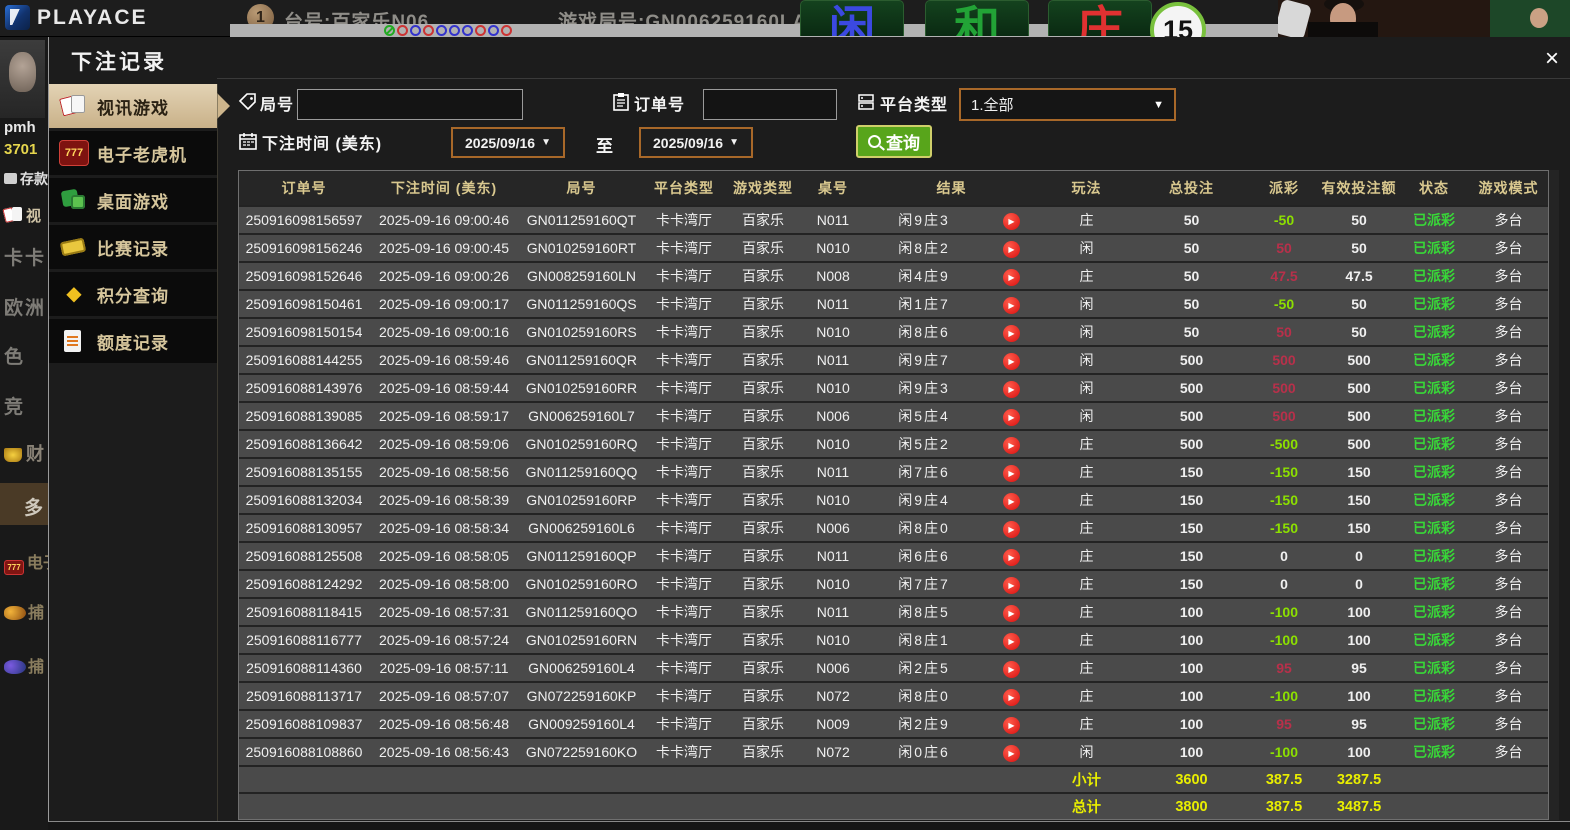 This screenshot has height=830, width=1570. I want to click on cell-bet-time: 2025-09-16 08:57:31, so click(444, 612).